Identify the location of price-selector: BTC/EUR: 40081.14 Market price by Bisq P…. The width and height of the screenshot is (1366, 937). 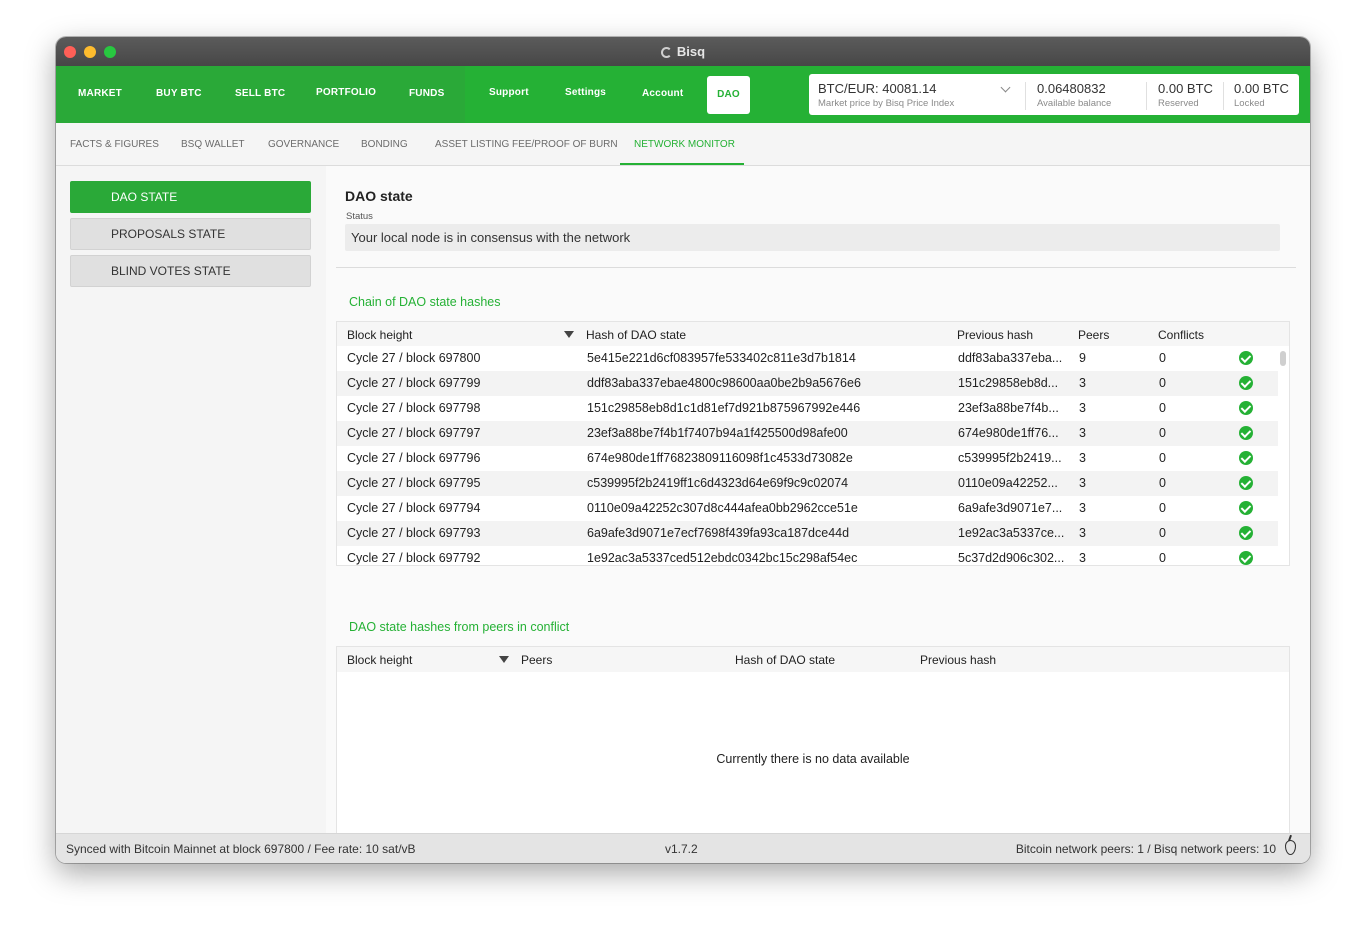
(916, 94).